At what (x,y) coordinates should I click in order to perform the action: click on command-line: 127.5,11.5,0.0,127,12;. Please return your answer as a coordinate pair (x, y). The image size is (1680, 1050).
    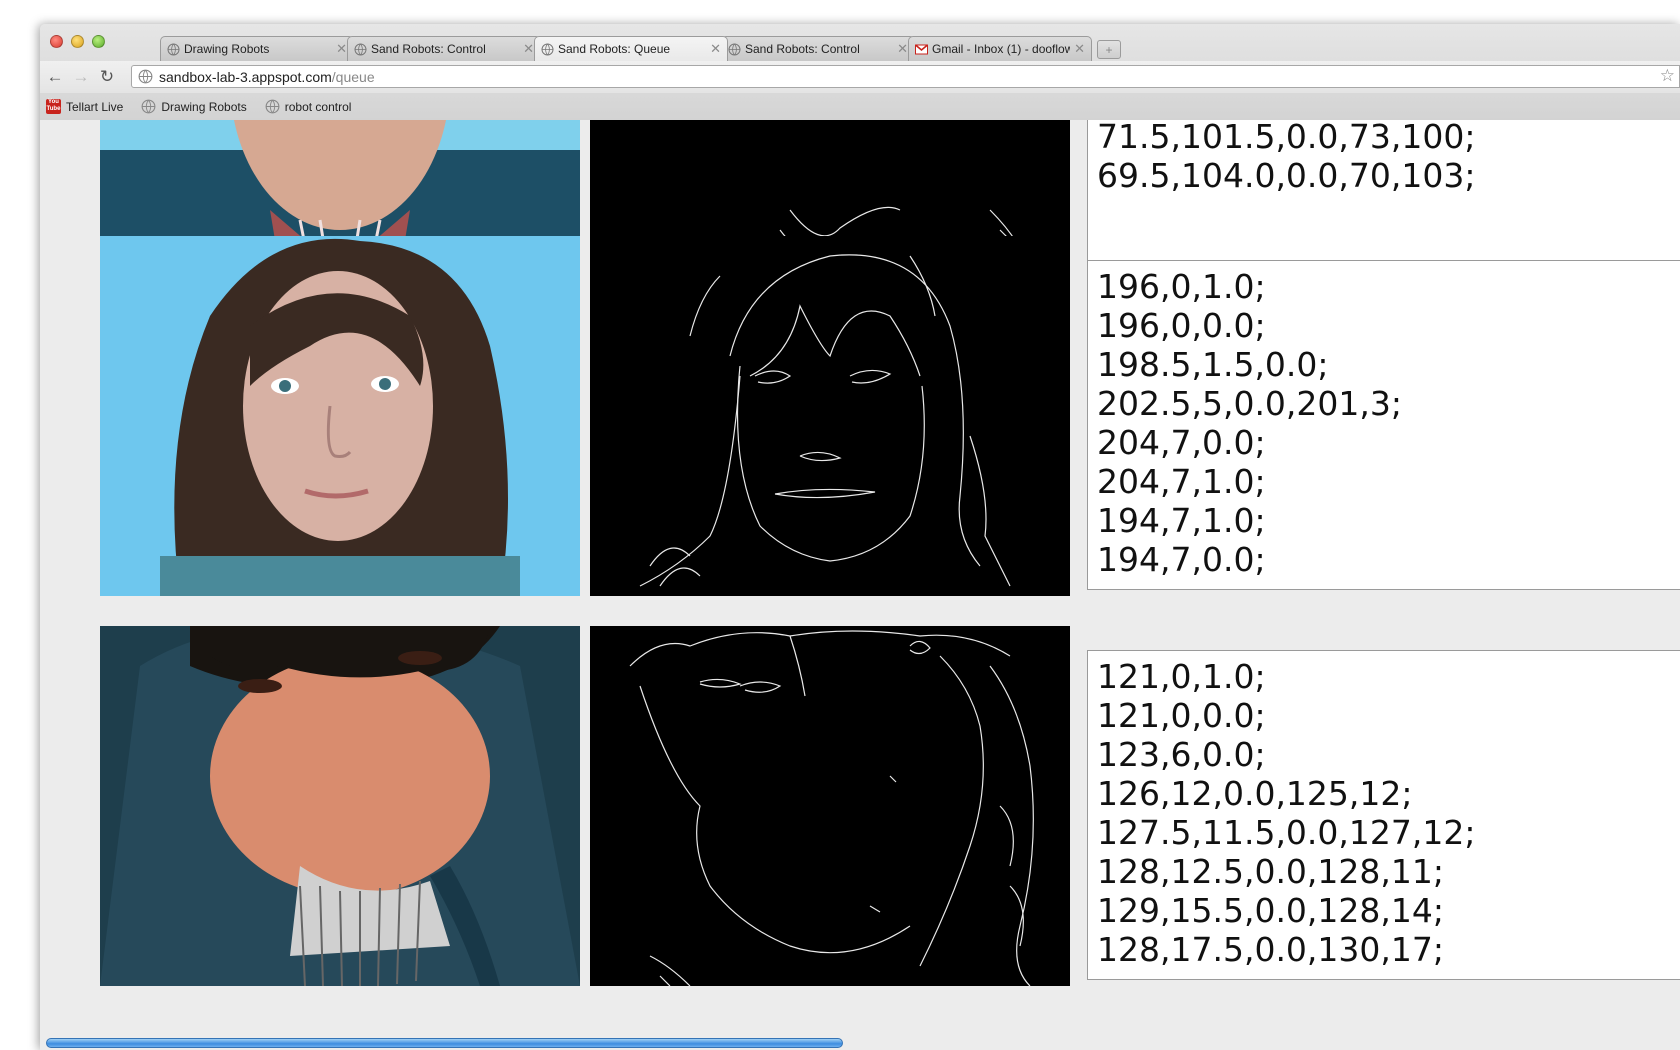
    Looking at the image, I should click on (1286, 832).